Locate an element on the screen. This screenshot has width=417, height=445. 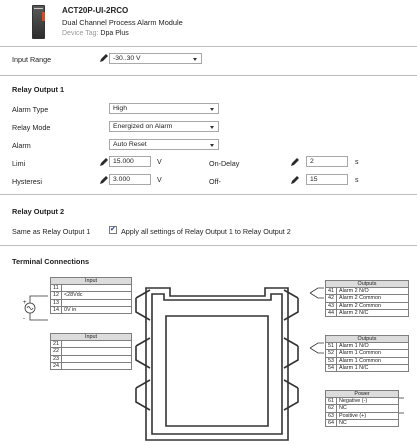
terminal-function: 0V in is located at coordinates (96, 309).